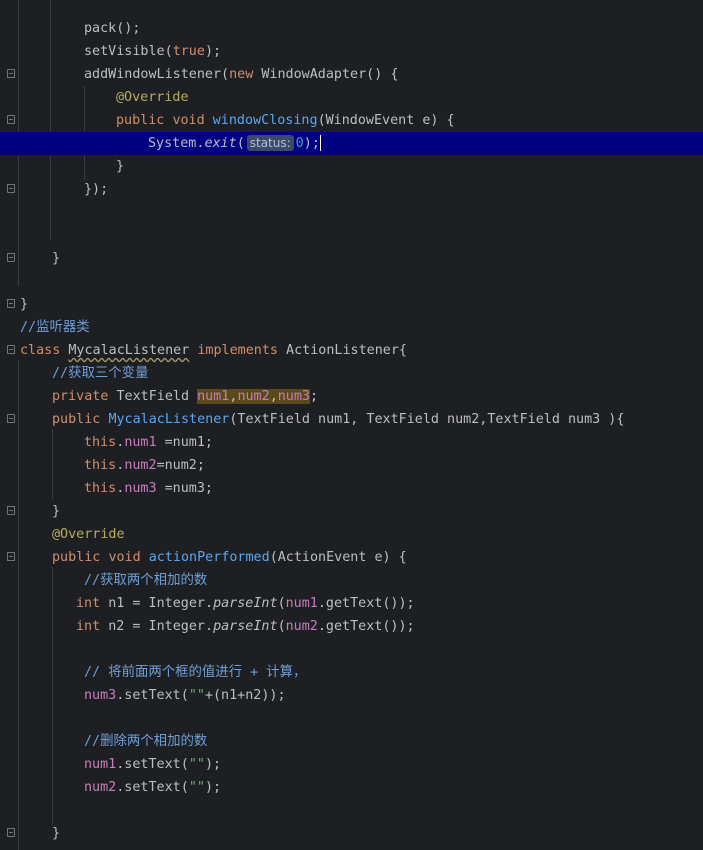 Image resolution: width=703 pixels, height=850 pixels. Describe the element at coordinates (351, 28) in the screenshot. I see `code-line: pack();` at that location.